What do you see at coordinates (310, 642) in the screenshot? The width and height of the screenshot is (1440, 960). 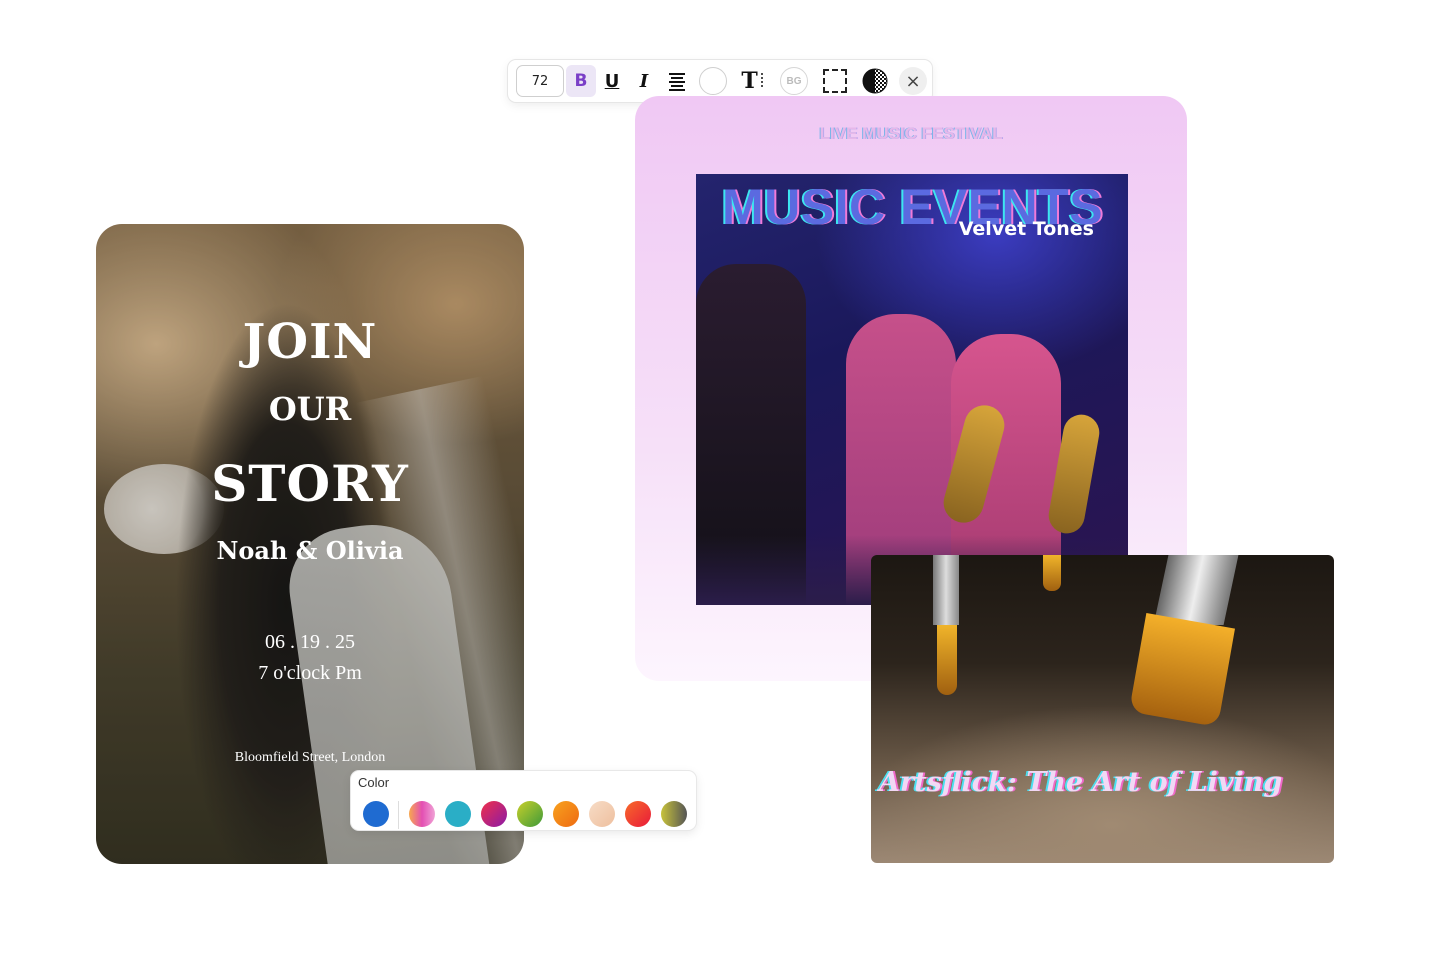 I see `event-date: 06 . 19 . 25` at bounding box center [310, 642].